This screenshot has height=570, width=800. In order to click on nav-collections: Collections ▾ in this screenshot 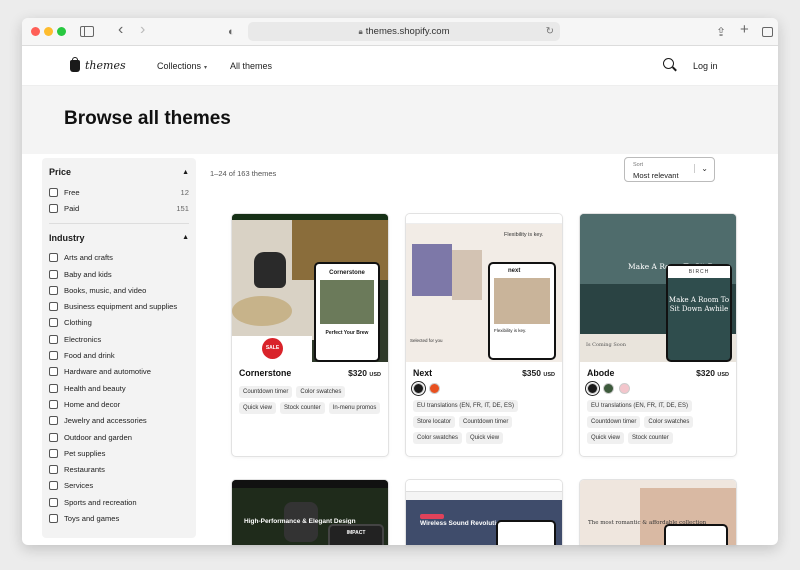, I will do `click(182, 66)`.